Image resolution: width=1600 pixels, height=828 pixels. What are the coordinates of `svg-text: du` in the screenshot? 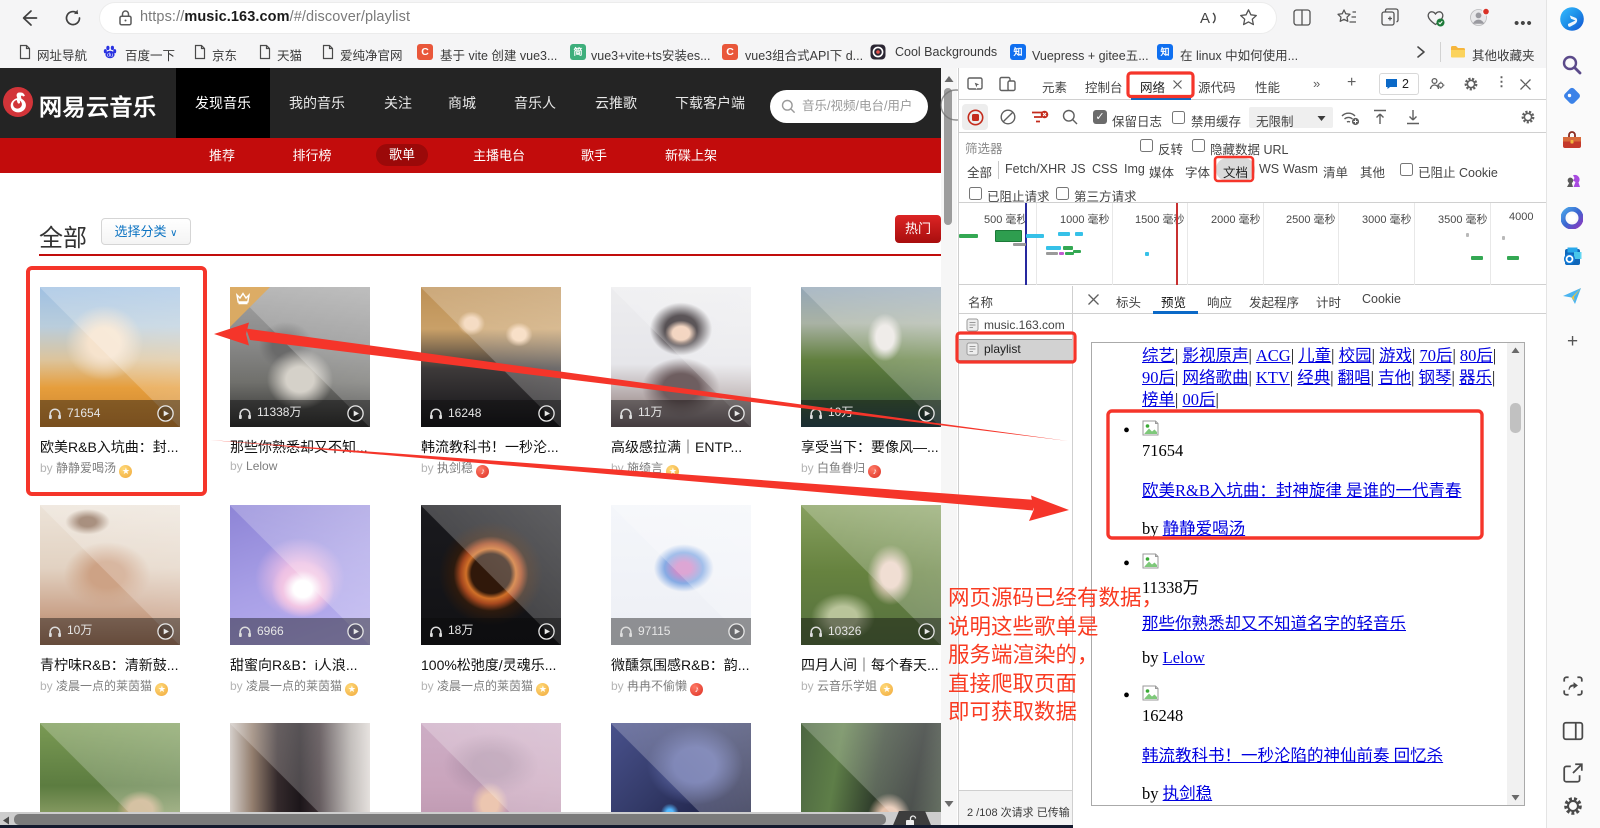 It's located at (110, 56).